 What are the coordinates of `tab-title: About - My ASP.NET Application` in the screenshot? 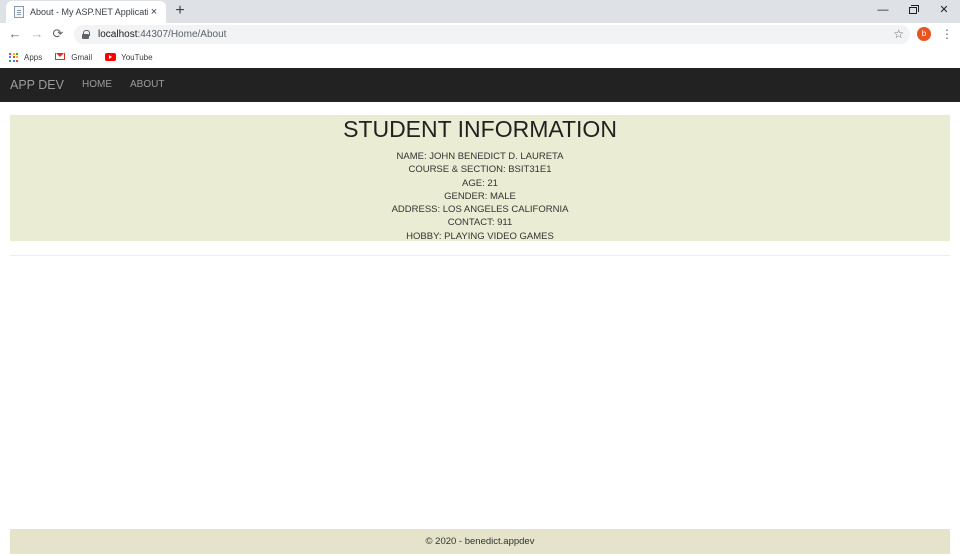 It's located at (89, 12).